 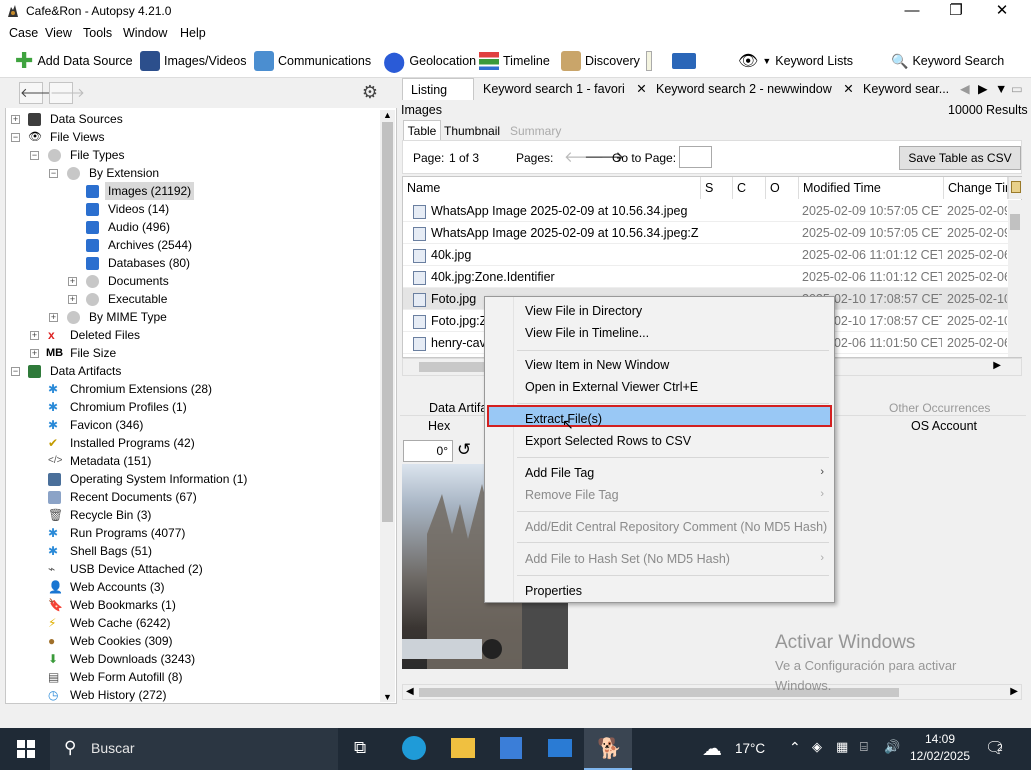 I want to click on menu-tools: Tools, so click(x=97, y=33).